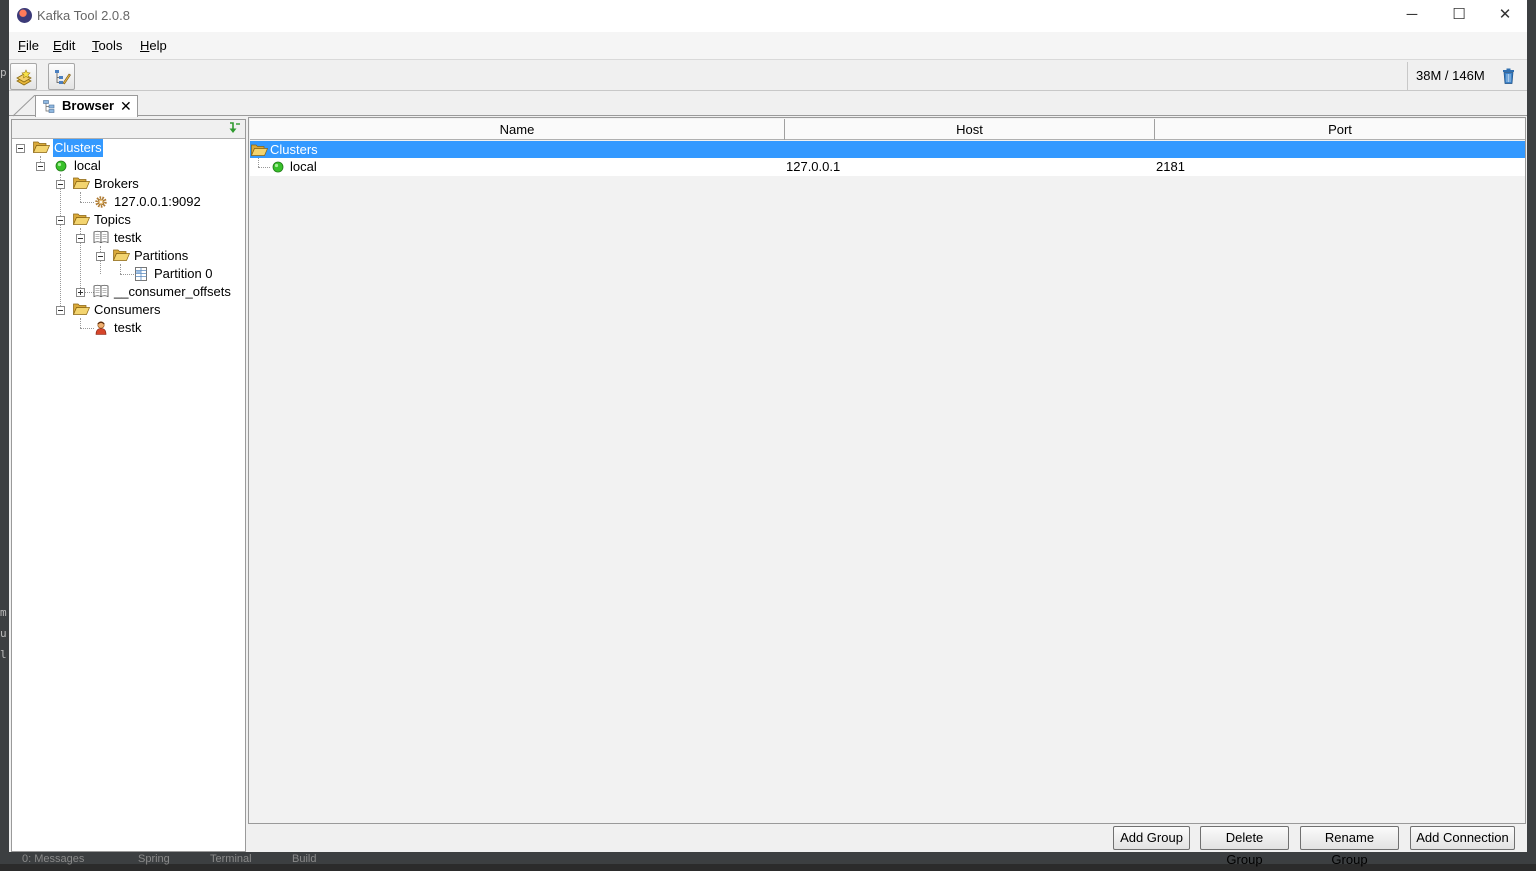  What do you see at coordinates (4, 432) in the screenshot?
I see `background-ide-left-strip: p m u l` at bounding box center [4, 432].